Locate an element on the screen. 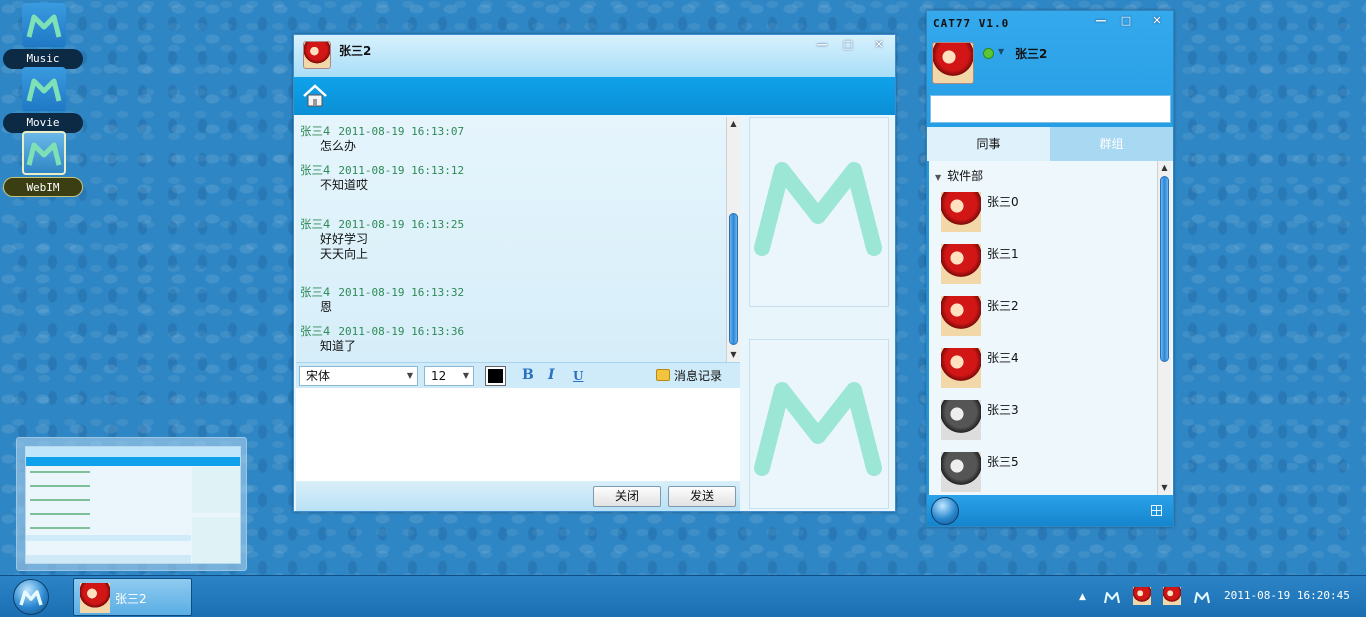 This screenshot has width=1366, height=617. contact-item: 张三5 is located at coordinates (1041, 472).